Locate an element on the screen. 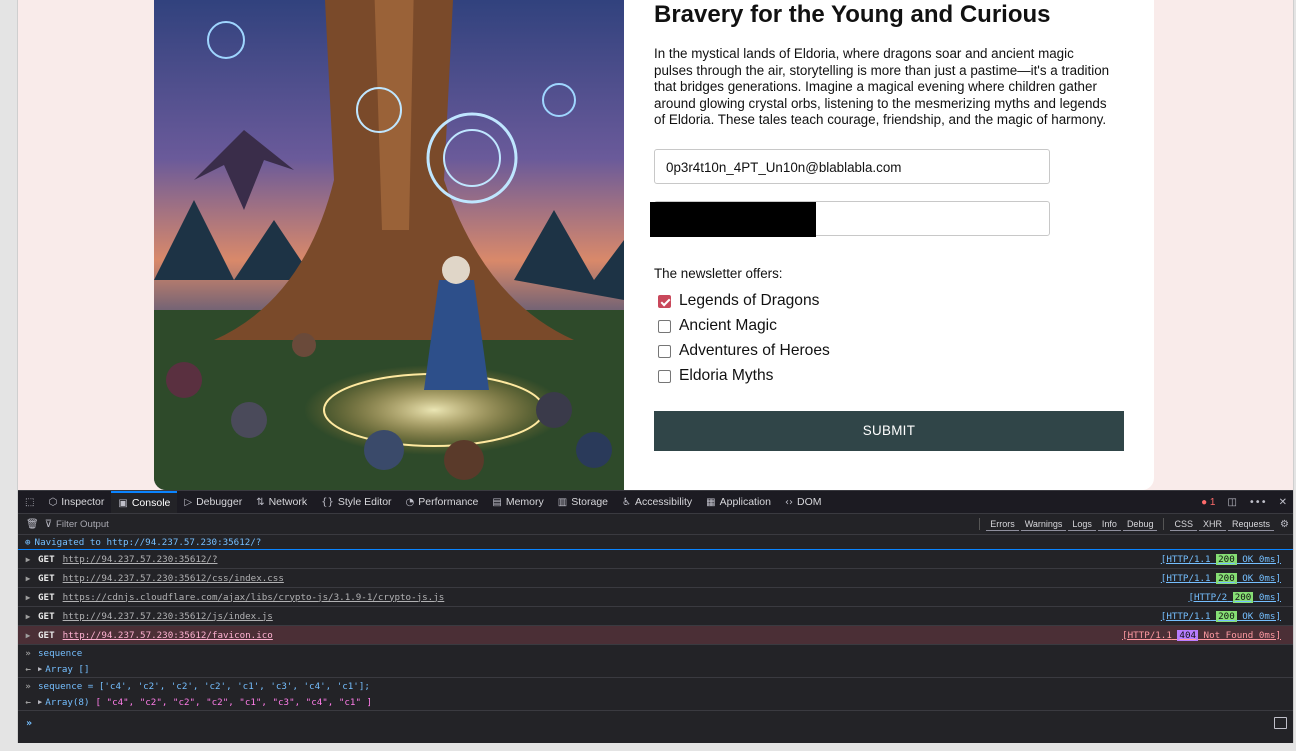  filter-xhr: XHR is located at coordinates (1212, 524).